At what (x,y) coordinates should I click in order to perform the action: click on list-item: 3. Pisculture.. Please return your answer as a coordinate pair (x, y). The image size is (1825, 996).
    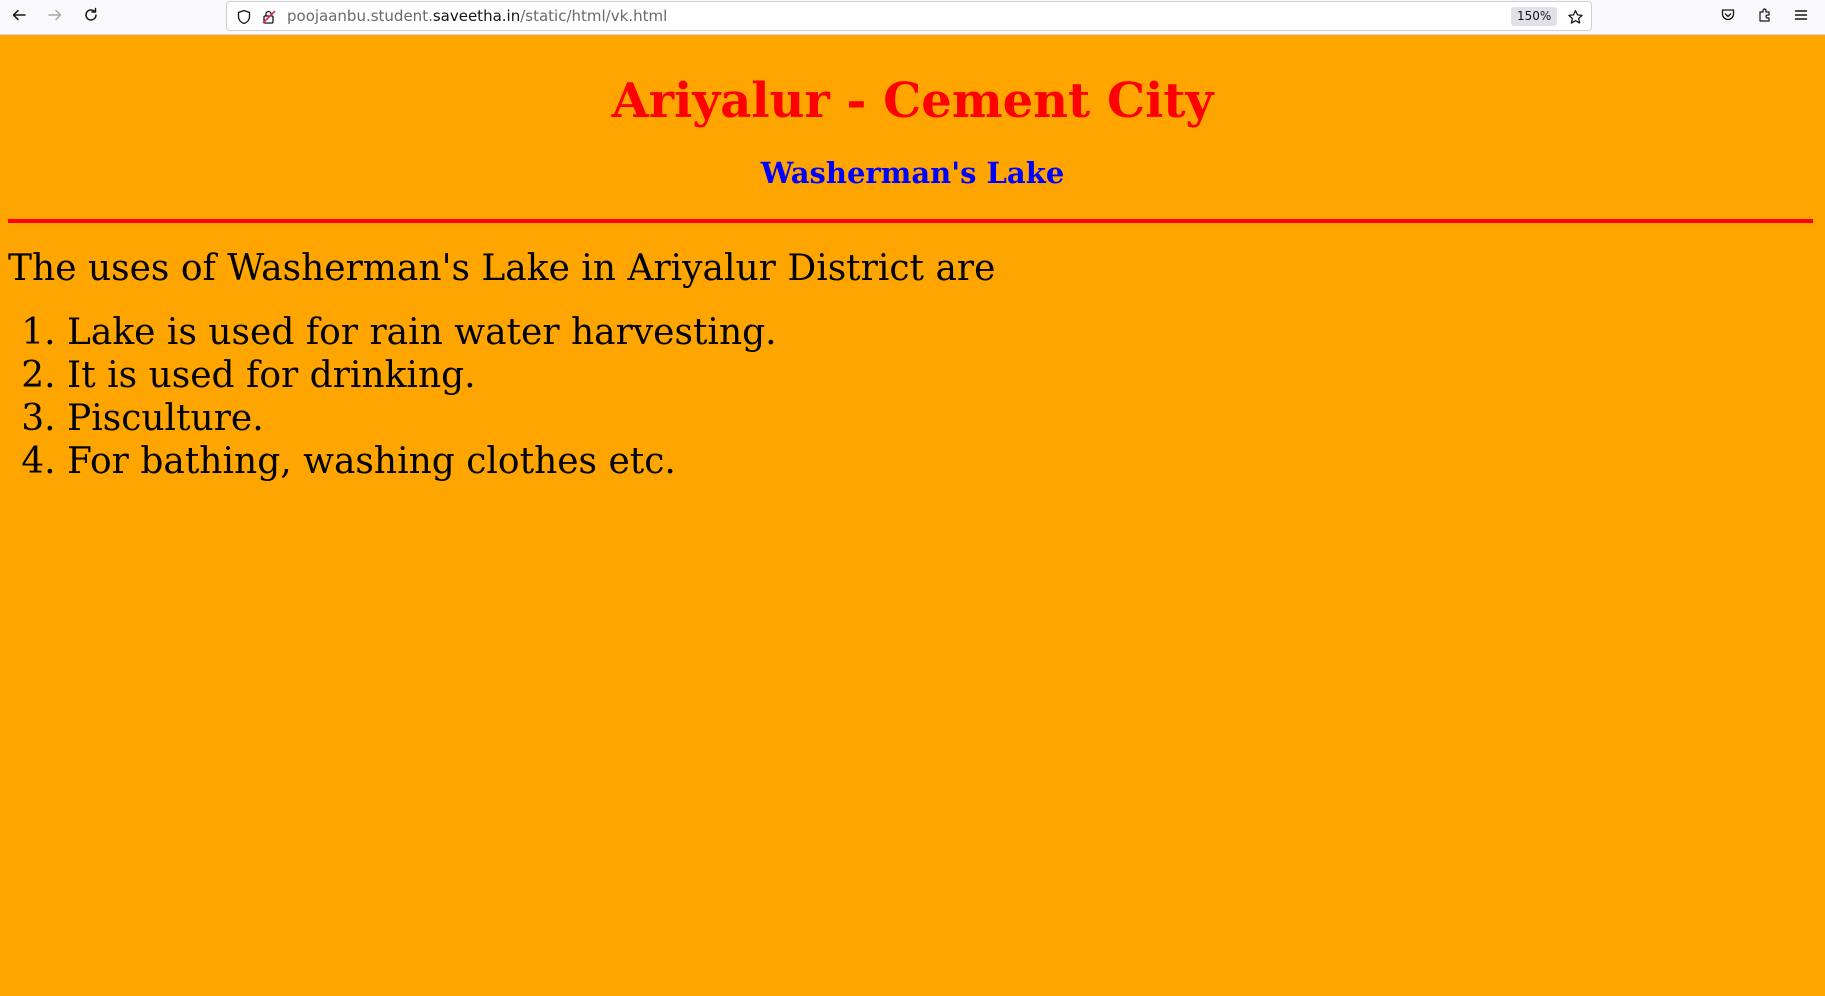
    Looking at the image, I should click on (392, 418).